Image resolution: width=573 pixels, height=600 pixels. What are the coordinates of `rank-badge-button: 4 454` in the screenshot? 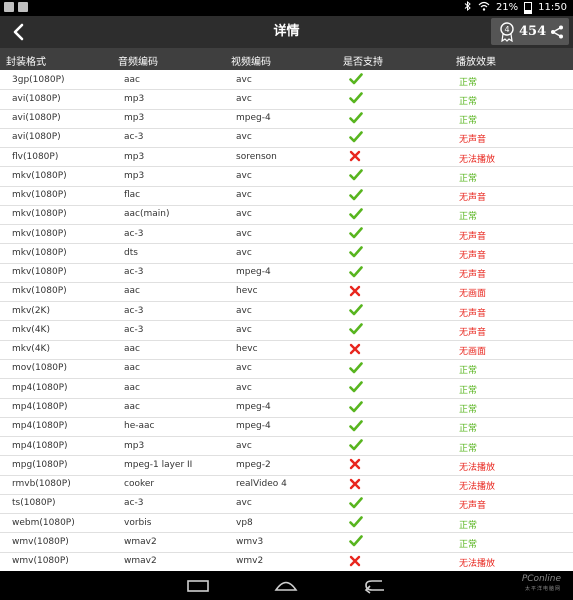 It's located at (530, 31).